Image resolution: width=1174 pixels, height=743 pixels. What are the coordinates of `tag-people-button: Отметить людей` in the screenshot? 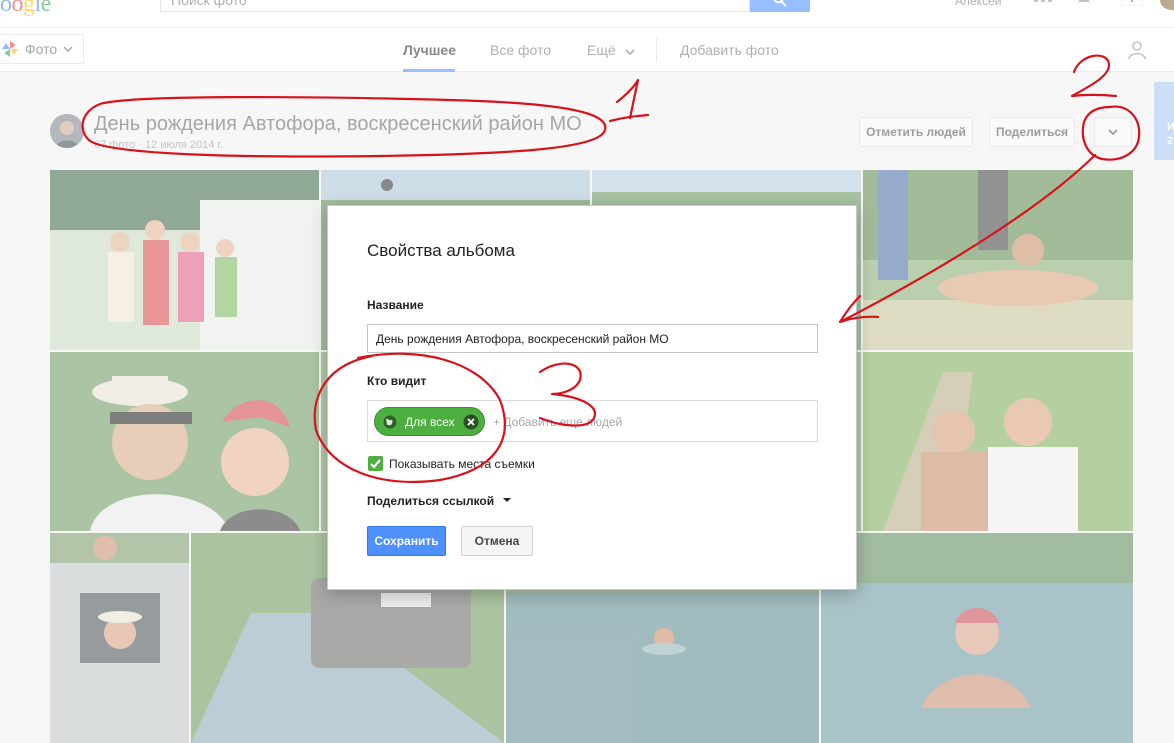 It's located at (916, 132).